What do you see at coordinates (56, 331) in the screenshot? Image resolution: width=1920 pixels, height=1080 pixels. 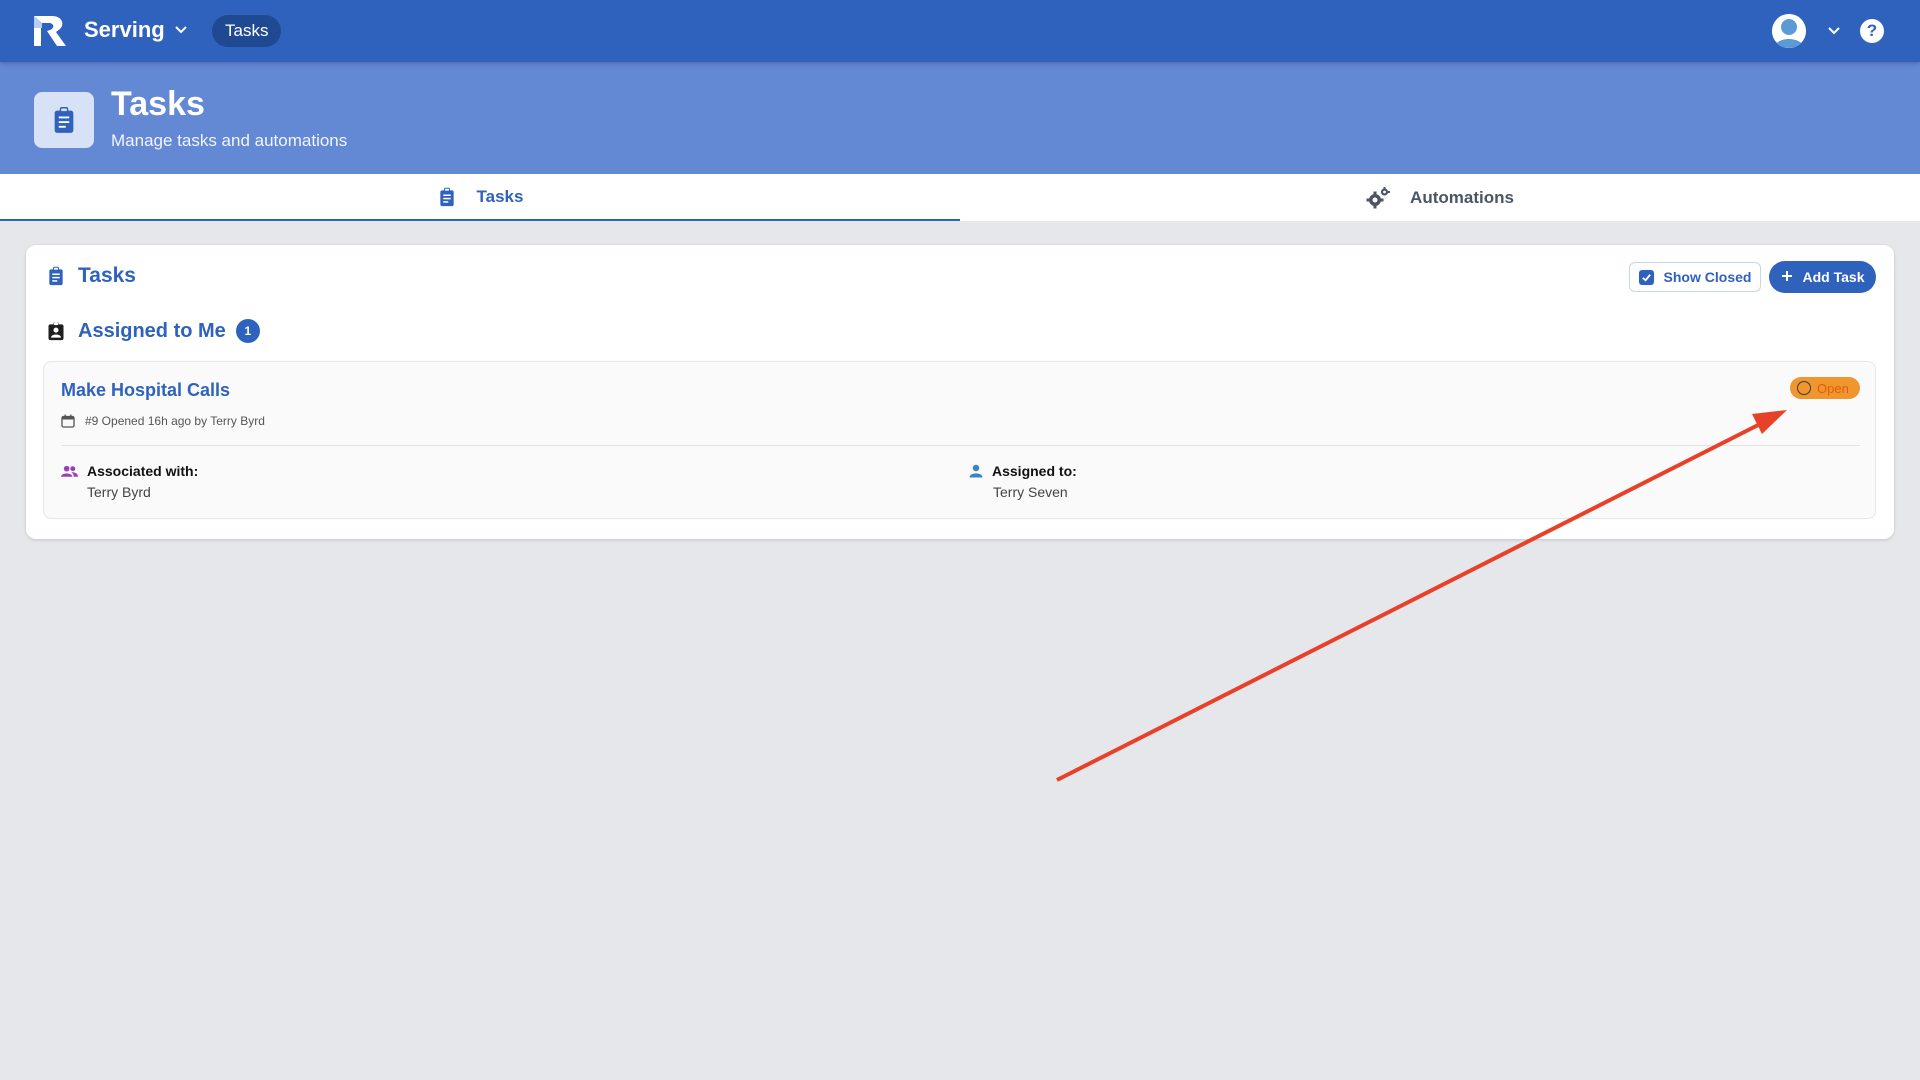 I see `assignment-ind-icon` at bounding box center [56, 331].